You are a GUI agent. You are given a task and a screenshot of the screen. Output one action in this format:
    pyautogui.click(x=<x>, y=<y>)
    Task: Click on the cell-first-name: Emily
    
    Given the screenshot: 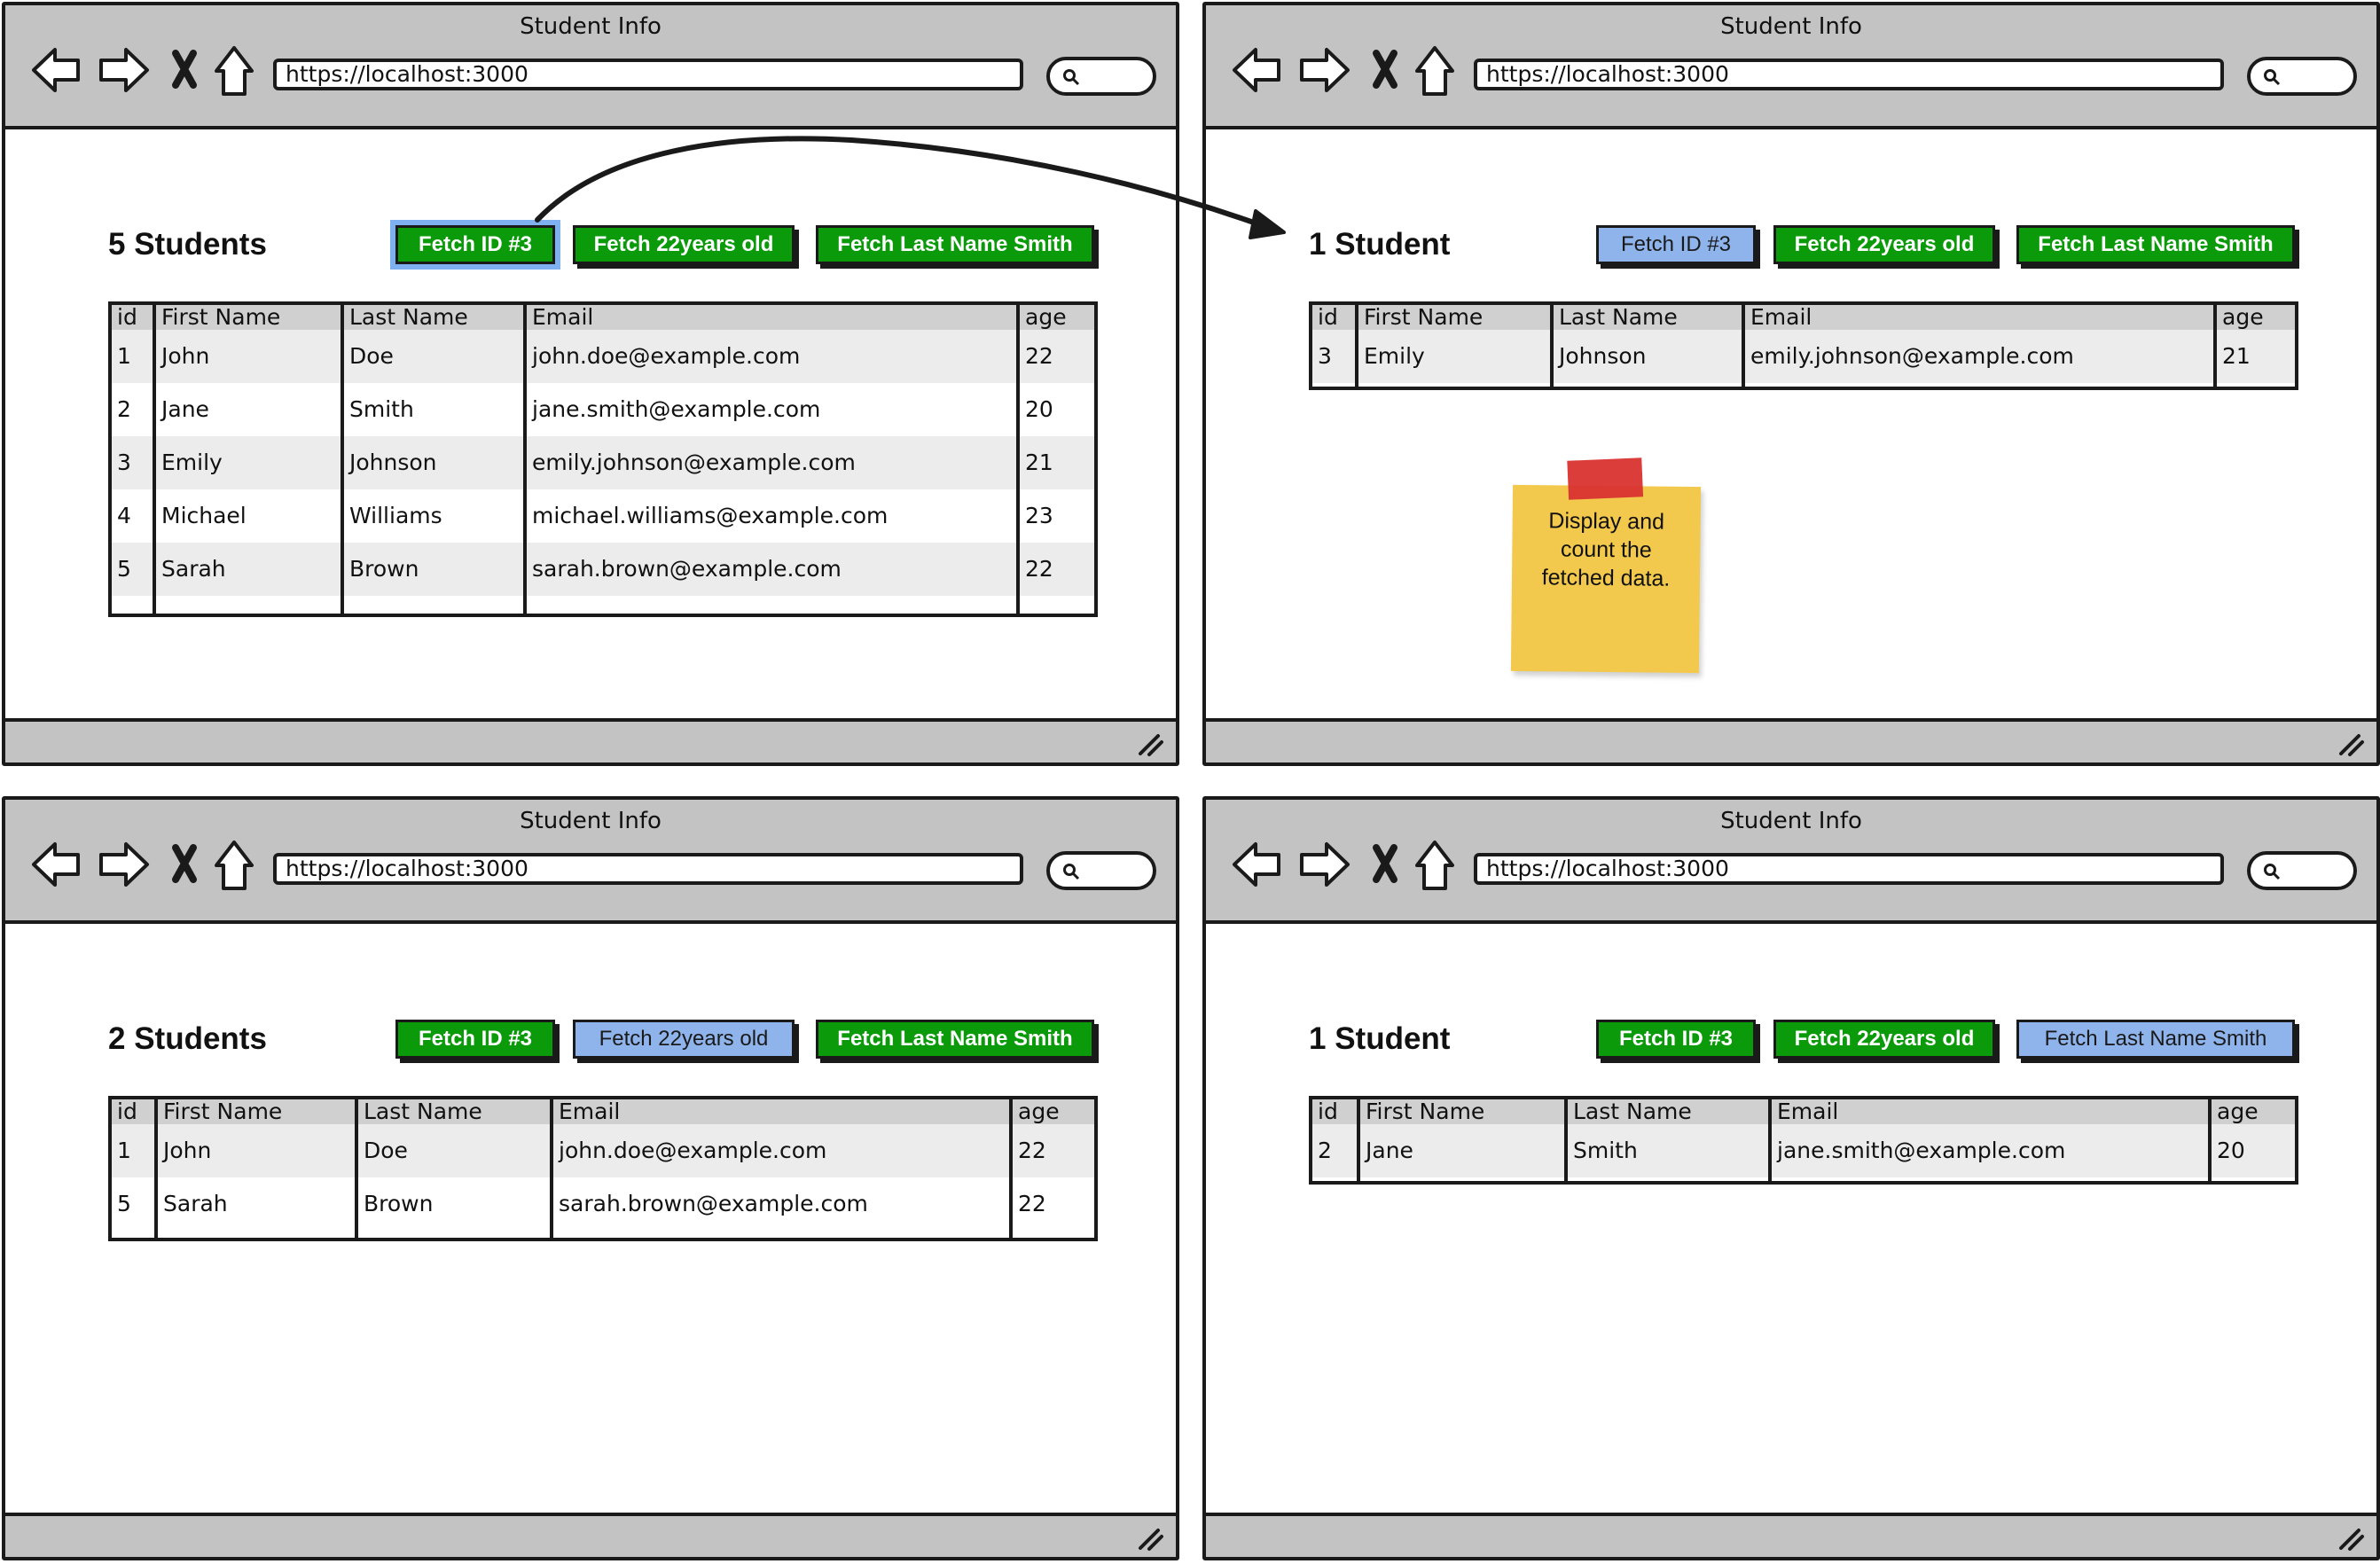 What is the action you would take?
    pyautogui.click(x=192, y=462)
    